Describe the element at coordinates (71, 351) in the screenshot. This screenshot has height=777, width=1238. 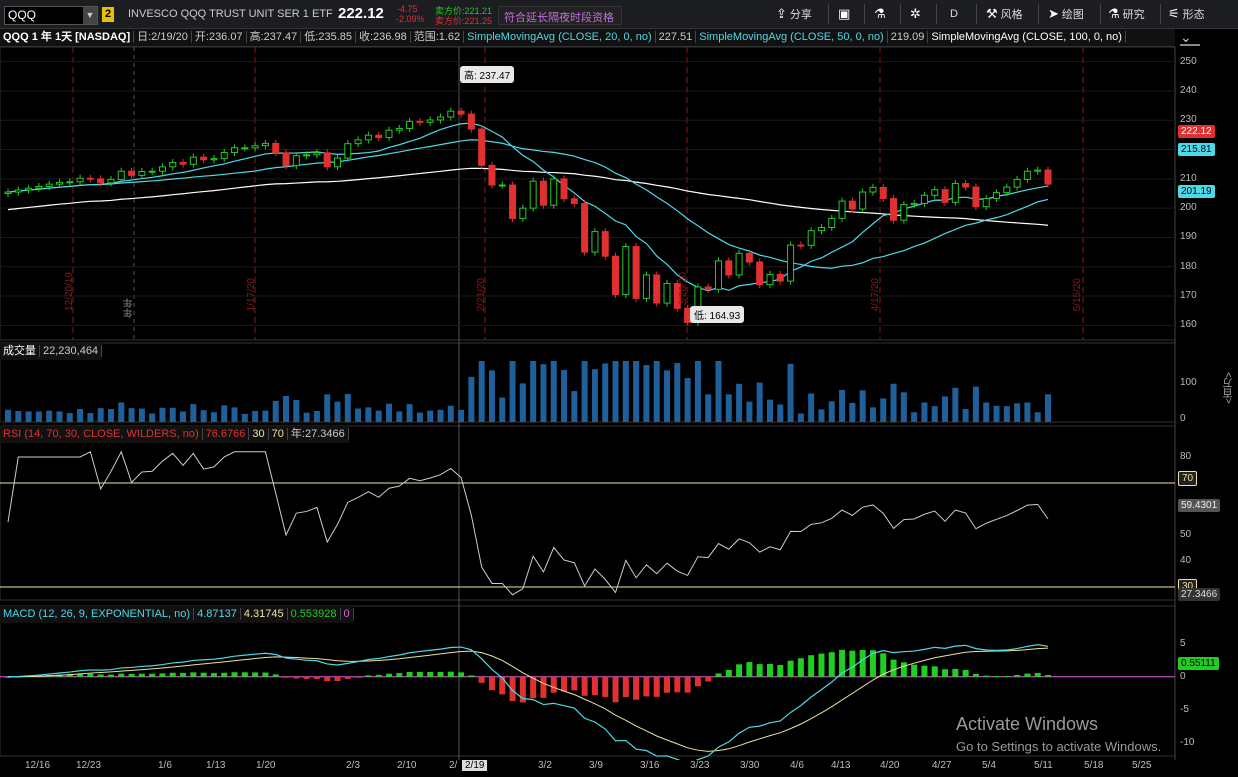
I see `volume-value: 22,230,464` at that location.